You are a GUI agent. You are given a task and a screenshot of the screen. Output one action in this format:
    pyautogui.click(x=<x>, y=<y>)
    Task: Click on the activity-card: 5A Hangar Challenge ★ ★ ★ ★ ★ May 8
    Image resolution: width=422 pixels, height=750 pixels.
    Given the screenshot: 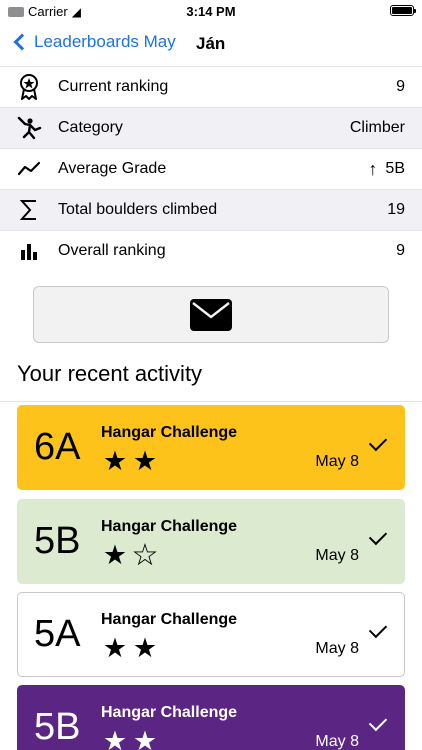 What is the action you would take?
    pyautogui.click(x=211, y=634)
    